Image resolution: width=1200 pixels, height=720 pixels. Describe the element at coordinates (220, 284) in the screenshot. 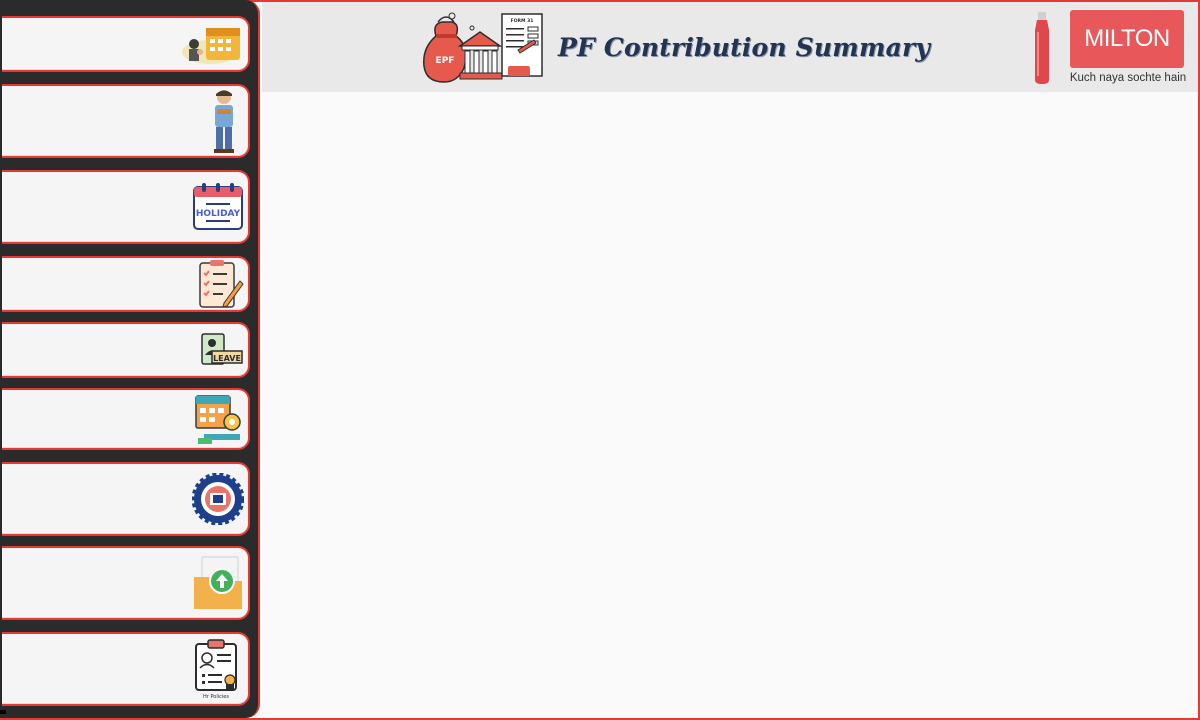

I see `checklist-clipboard-icon` at that location.